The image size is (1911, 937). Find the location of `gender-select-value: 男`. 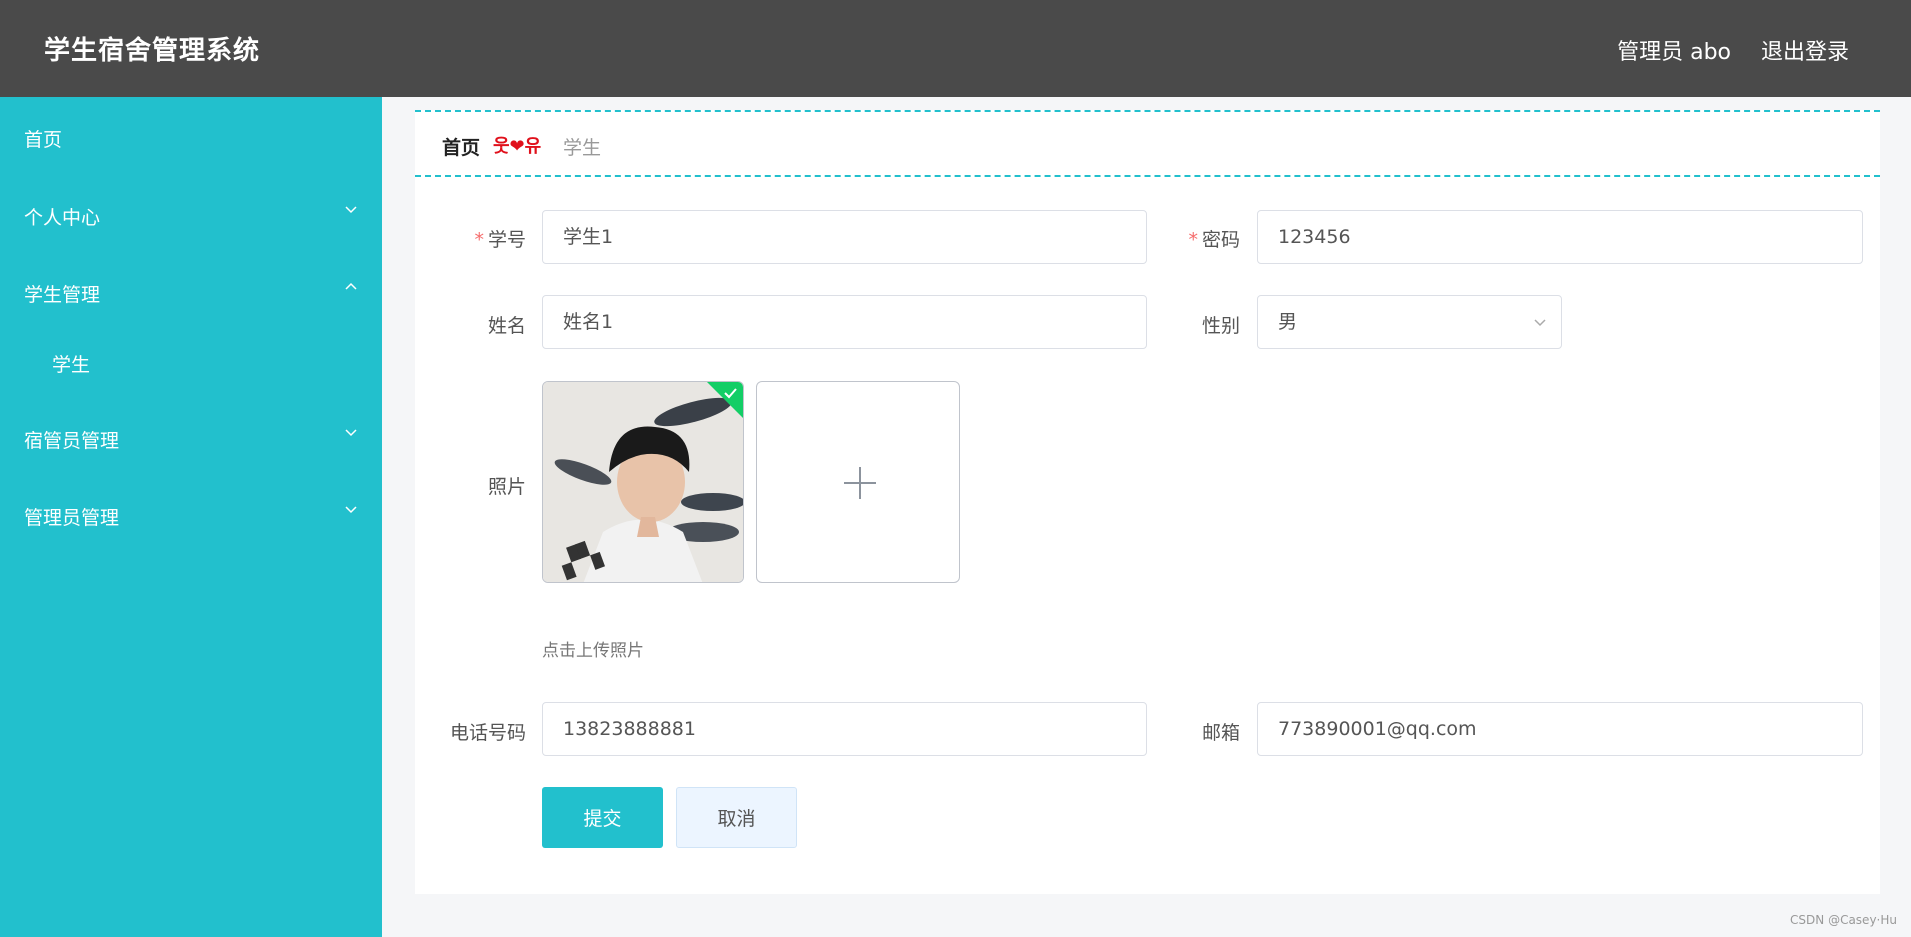

gender-select-value: 男 is located at coordinates (1288, 322).